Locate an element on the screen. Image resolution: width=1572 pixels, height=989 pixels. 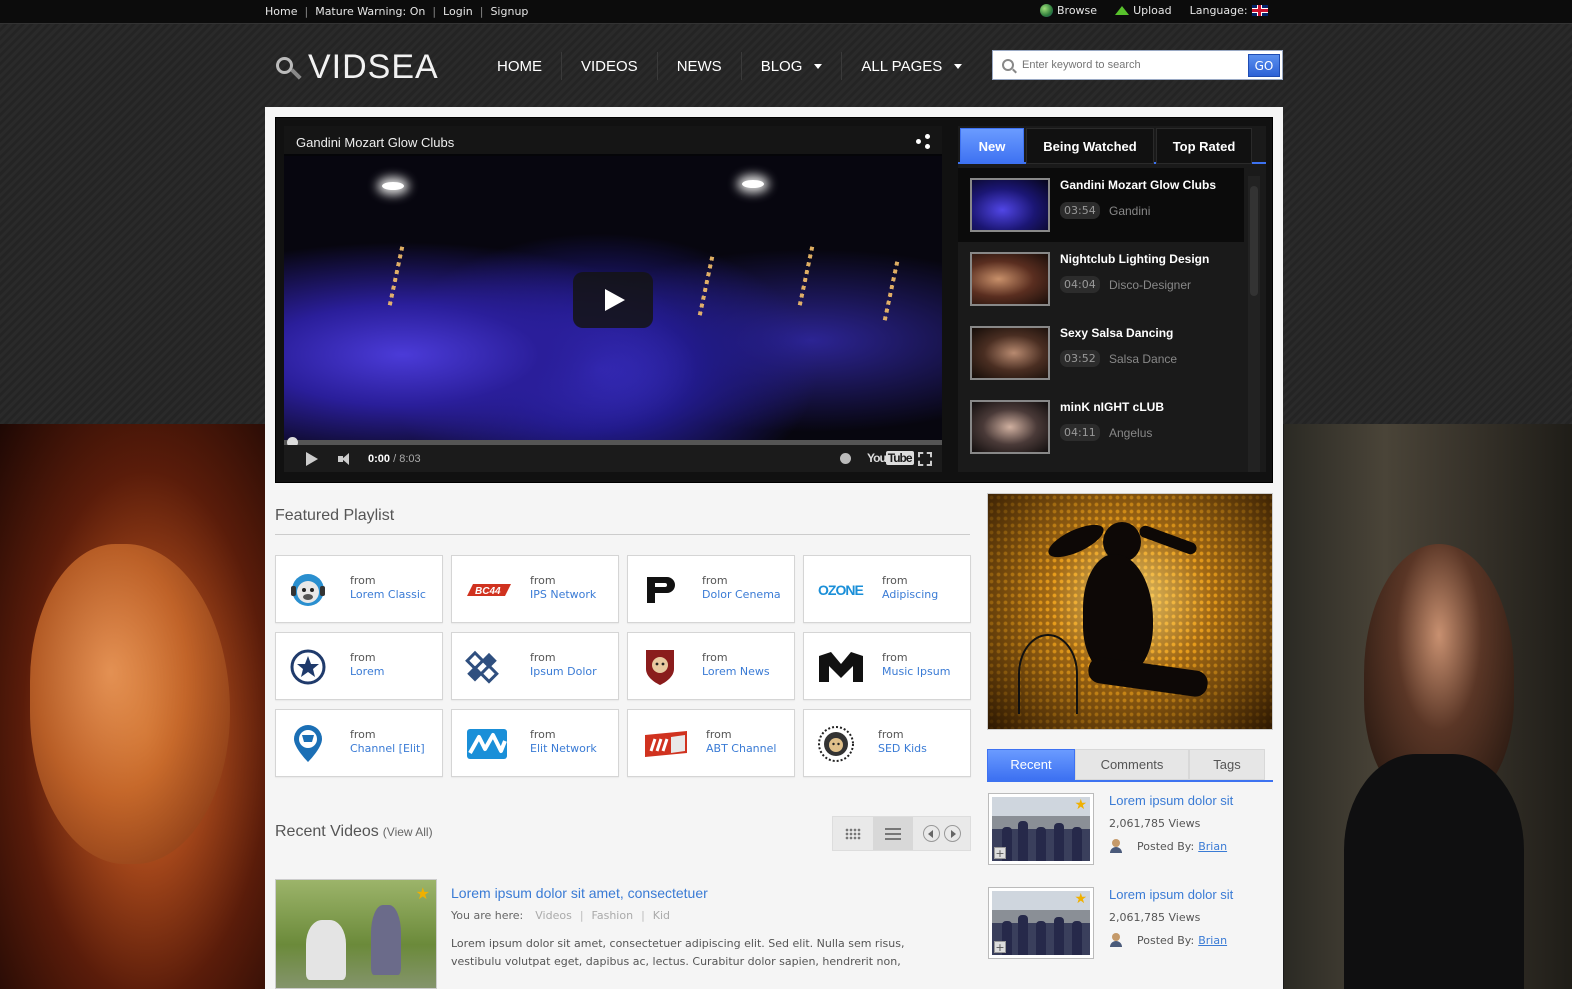
nav-all-pages: ALL PAGES is located at coordinates (911, 66).